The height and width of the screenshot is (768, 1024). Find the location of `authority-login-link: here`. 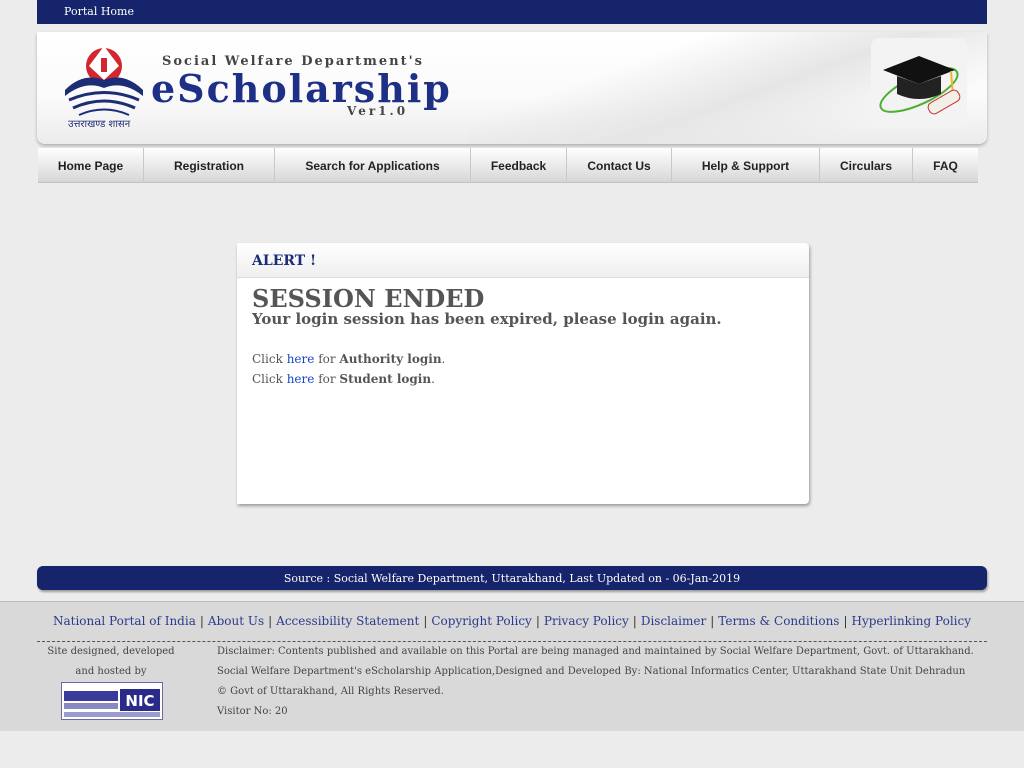

authority-login-link: here is located at coordinates (301, 359).